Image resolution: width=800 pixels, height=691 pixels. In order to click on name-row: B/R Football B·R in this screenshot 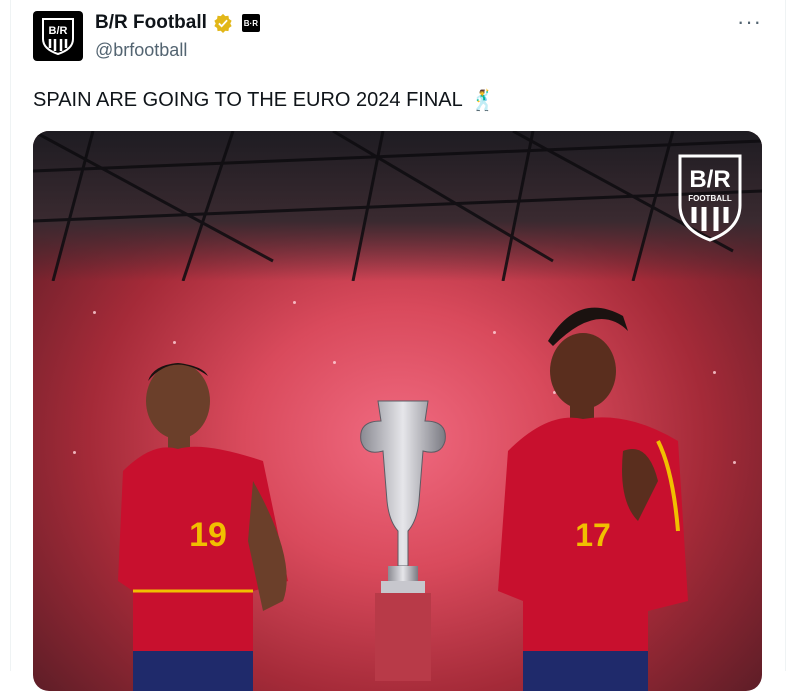, I will do `click(177, 23)`.